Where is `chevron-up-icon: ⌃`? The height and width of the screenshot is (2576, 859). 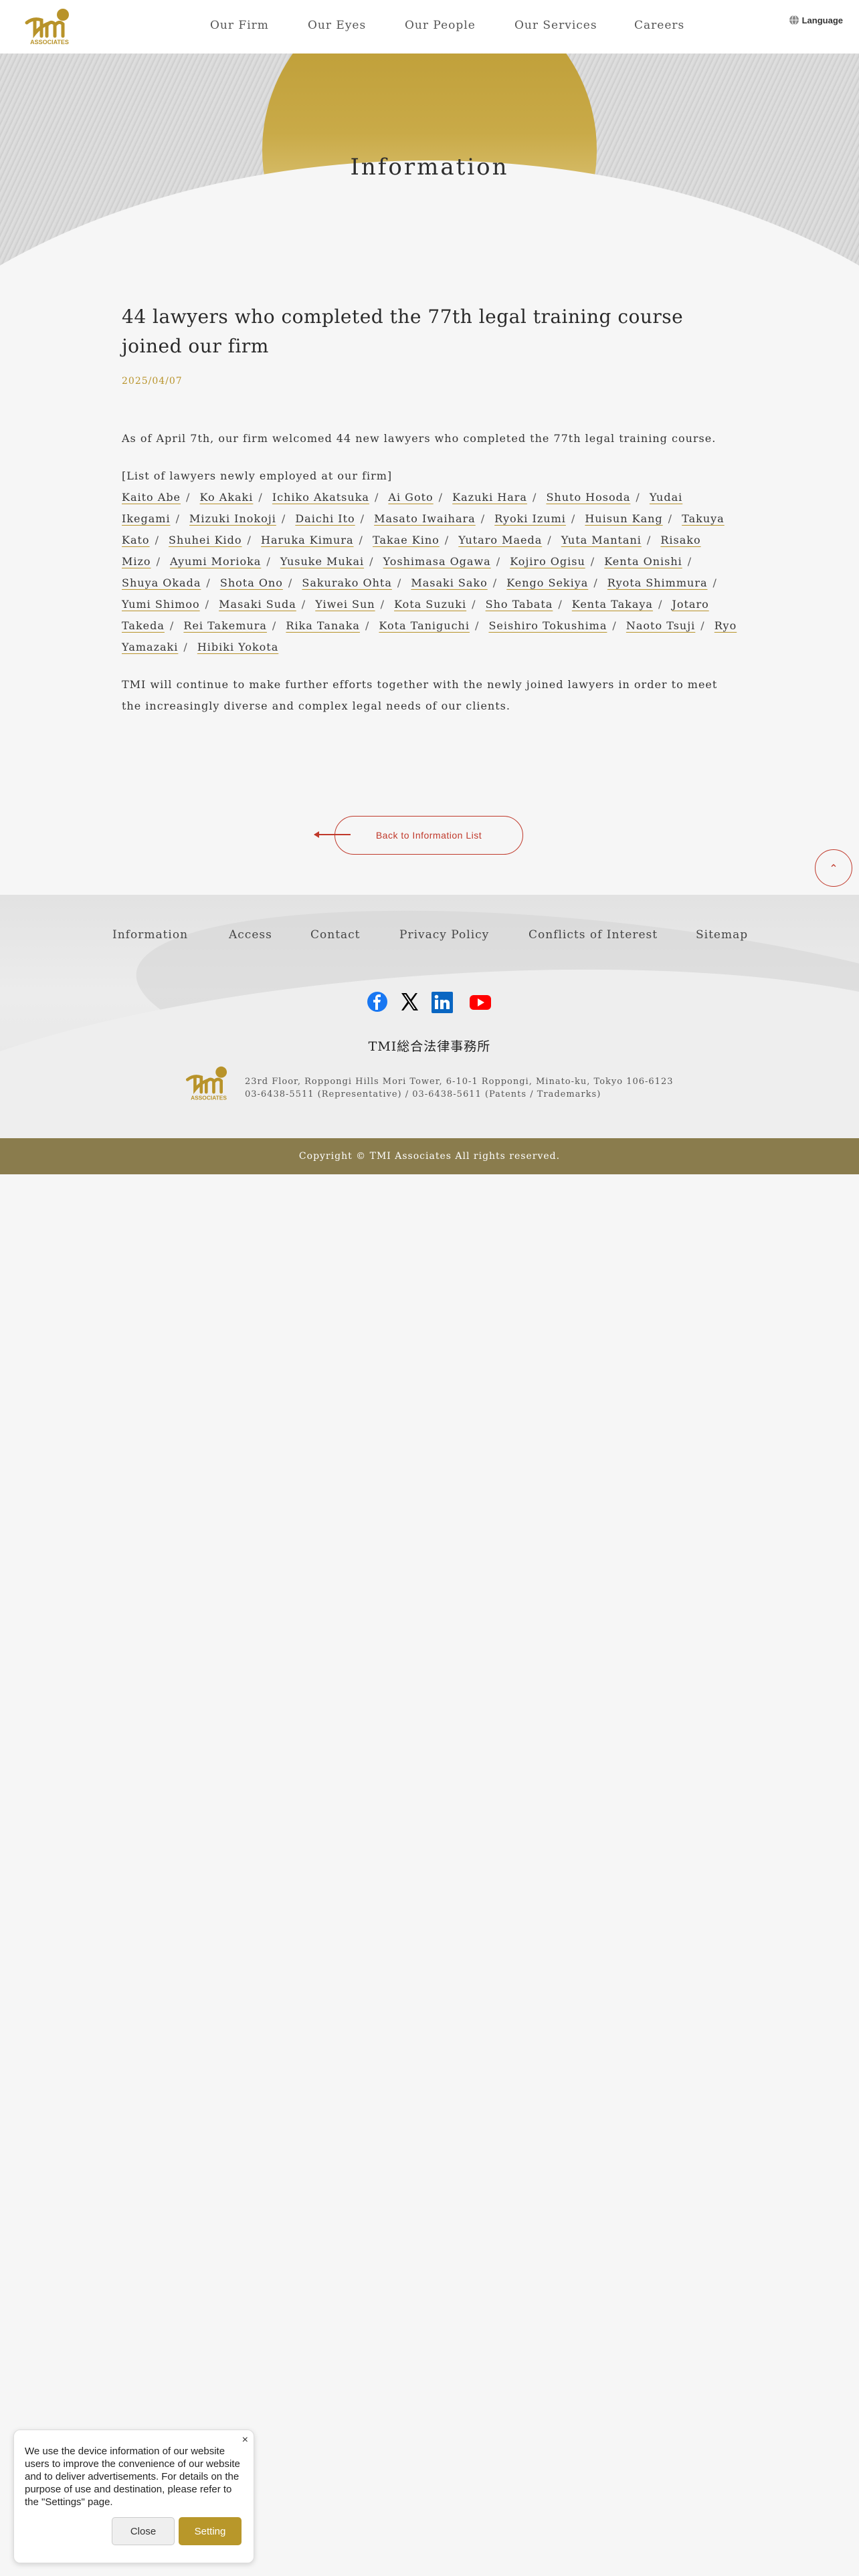 chevron-up-icon: ⌃ is located at coordinates (833, 868).